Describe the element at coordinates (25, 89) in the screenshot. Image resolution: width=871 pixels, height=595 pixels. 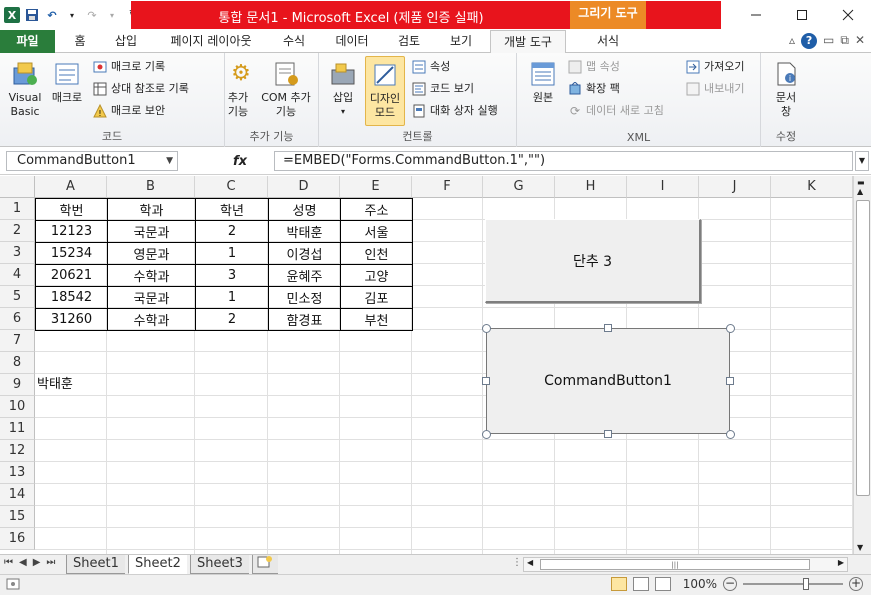
I see `visual-basic-button: Visual Basic` at that location.